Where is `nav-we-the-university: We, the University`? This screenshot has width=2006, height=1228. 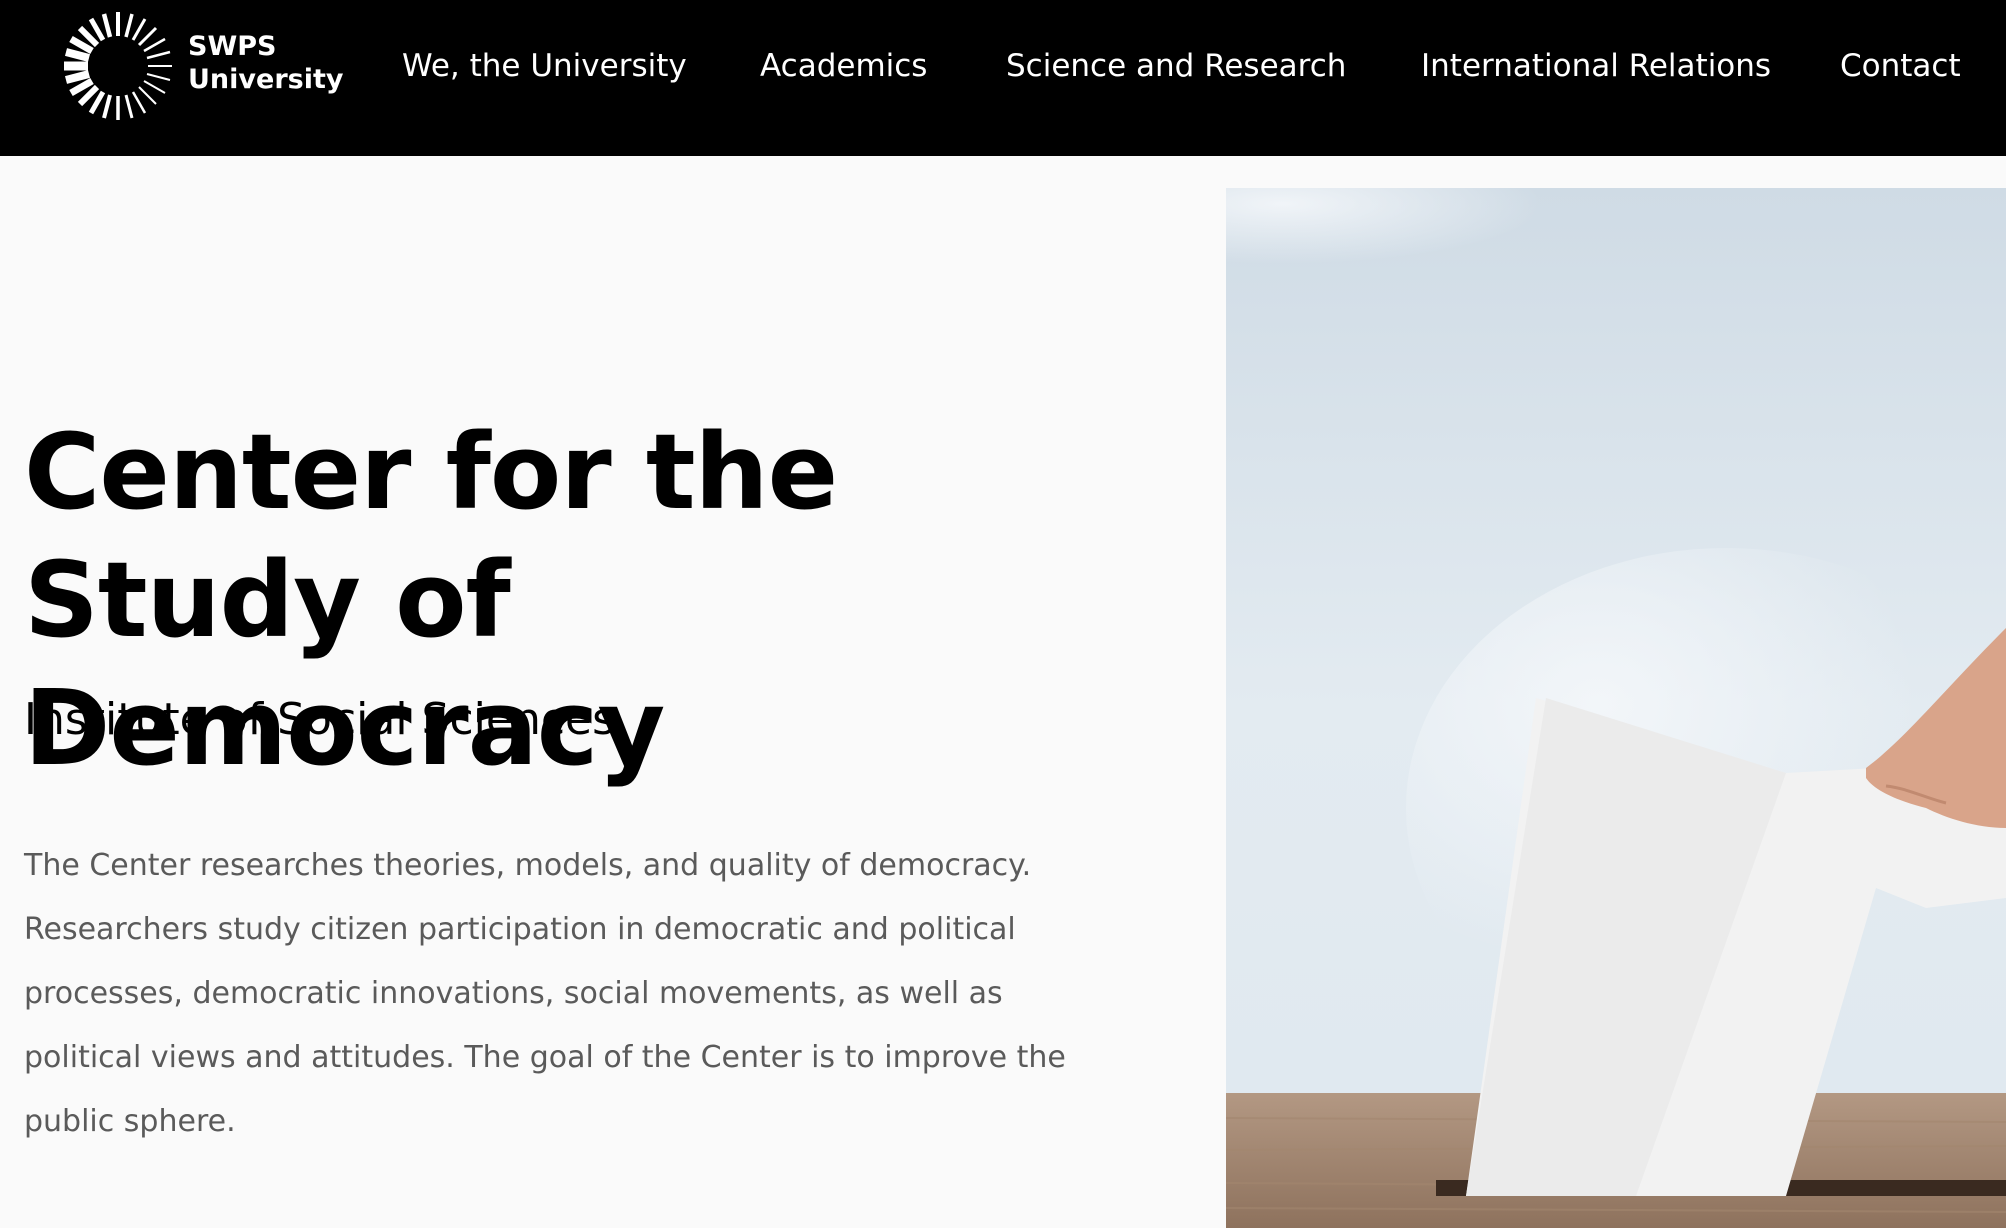 nav-we-the-university: We, the University is located at coordinates (544, 66).